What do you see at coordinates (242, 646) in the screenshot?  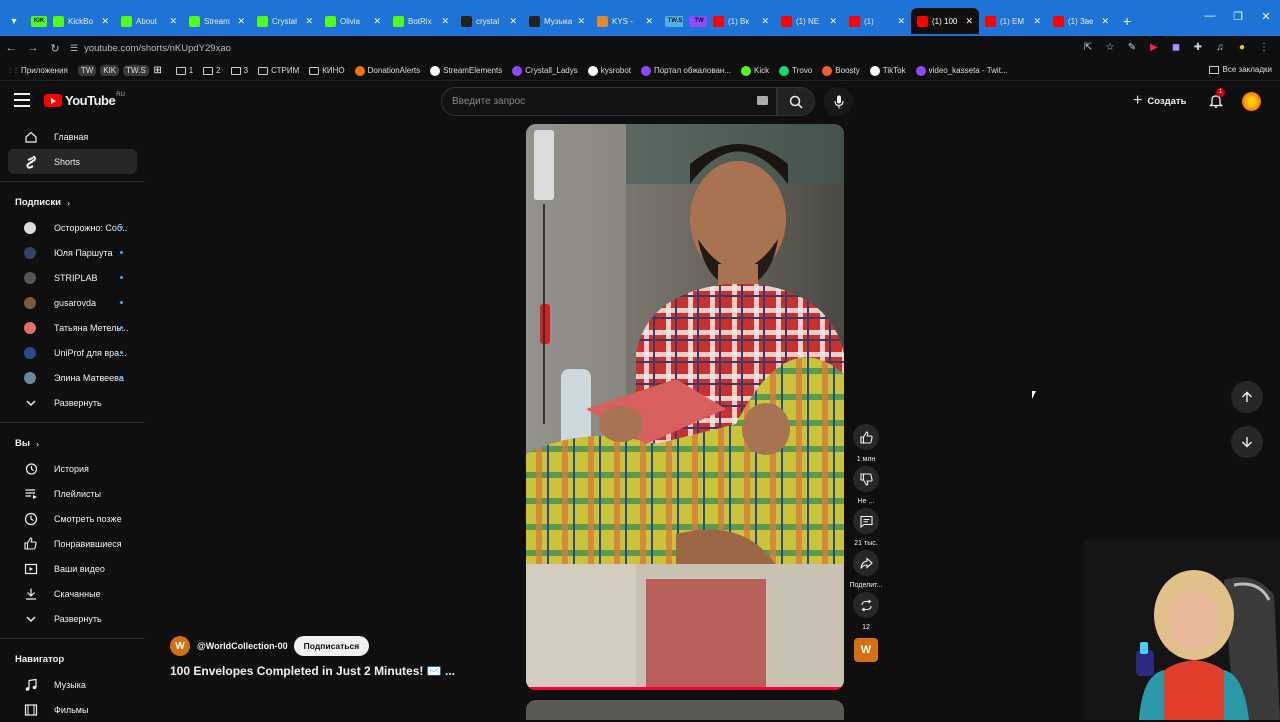 I see `channel-name: @WorldCollection-00` at bounding box center [242, 646].